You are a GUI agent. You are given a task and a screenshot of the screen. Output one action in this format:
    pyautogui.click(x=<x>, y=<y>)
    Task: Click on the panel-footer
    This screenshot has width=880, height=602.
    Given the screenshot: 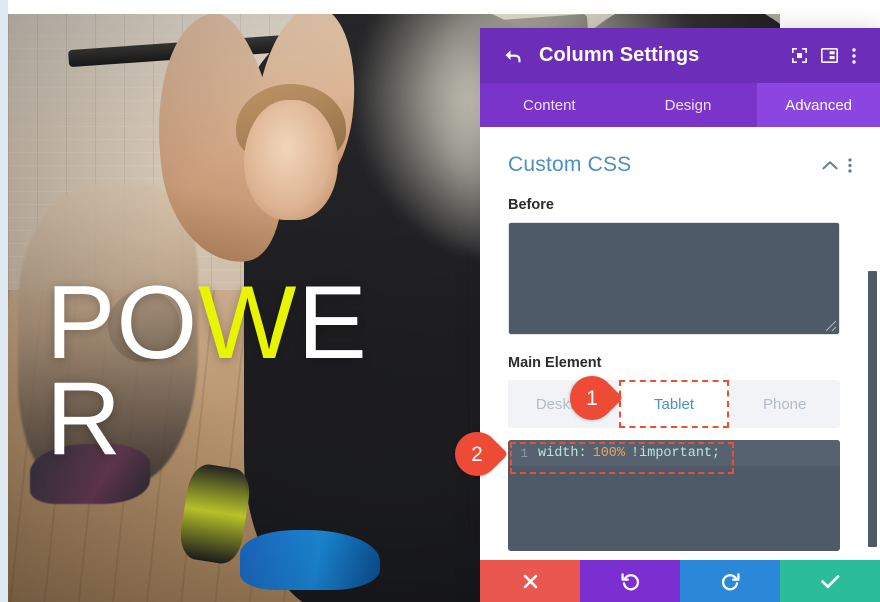 What is the action you would take?
    pyautogui.click(x=680, y=581)
    